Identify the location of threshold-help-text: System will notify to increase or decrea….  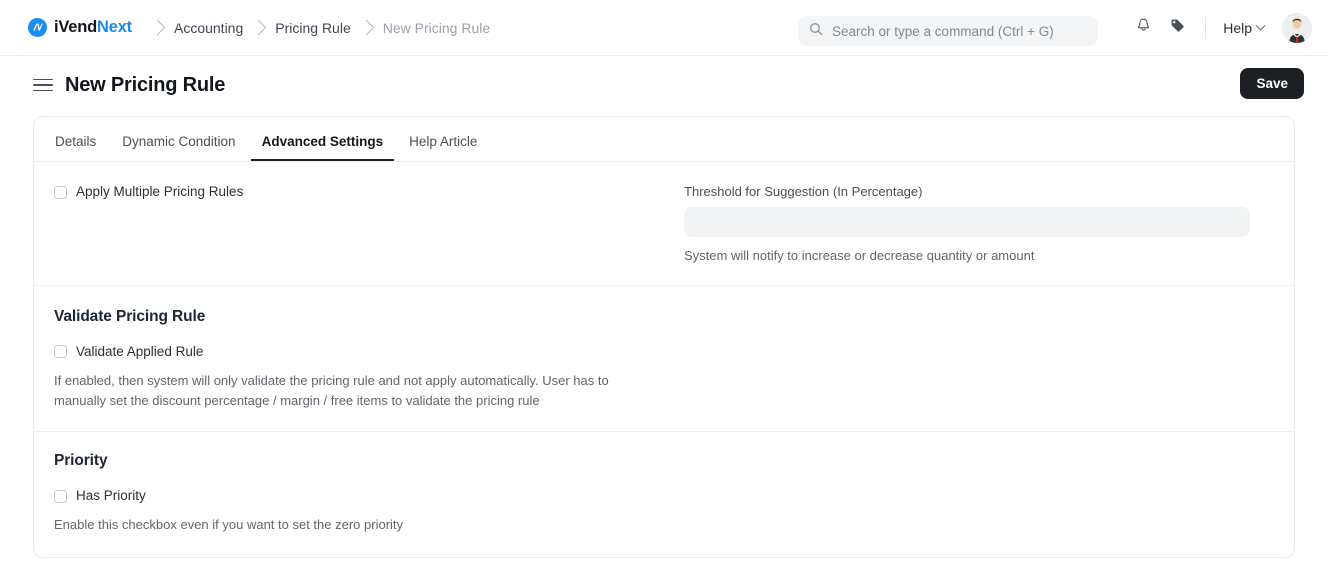
(859, 255).